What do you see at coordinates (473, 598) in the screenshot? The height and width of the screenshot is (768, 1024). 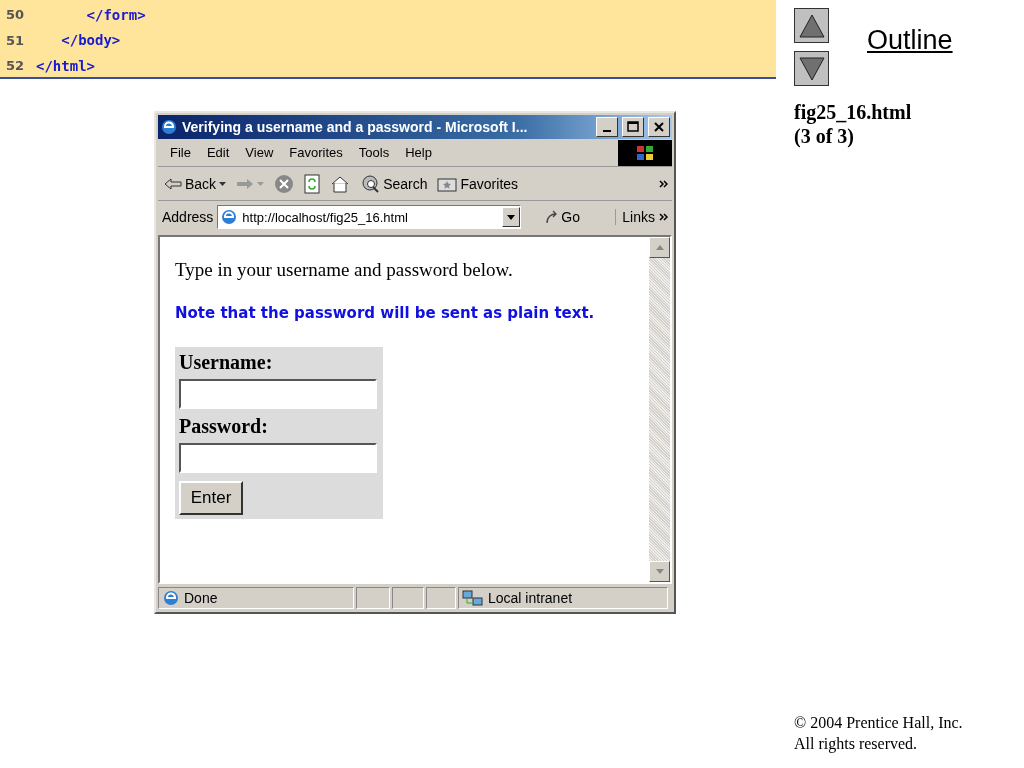 I see `network-icon` at bounding box center [473, 598].